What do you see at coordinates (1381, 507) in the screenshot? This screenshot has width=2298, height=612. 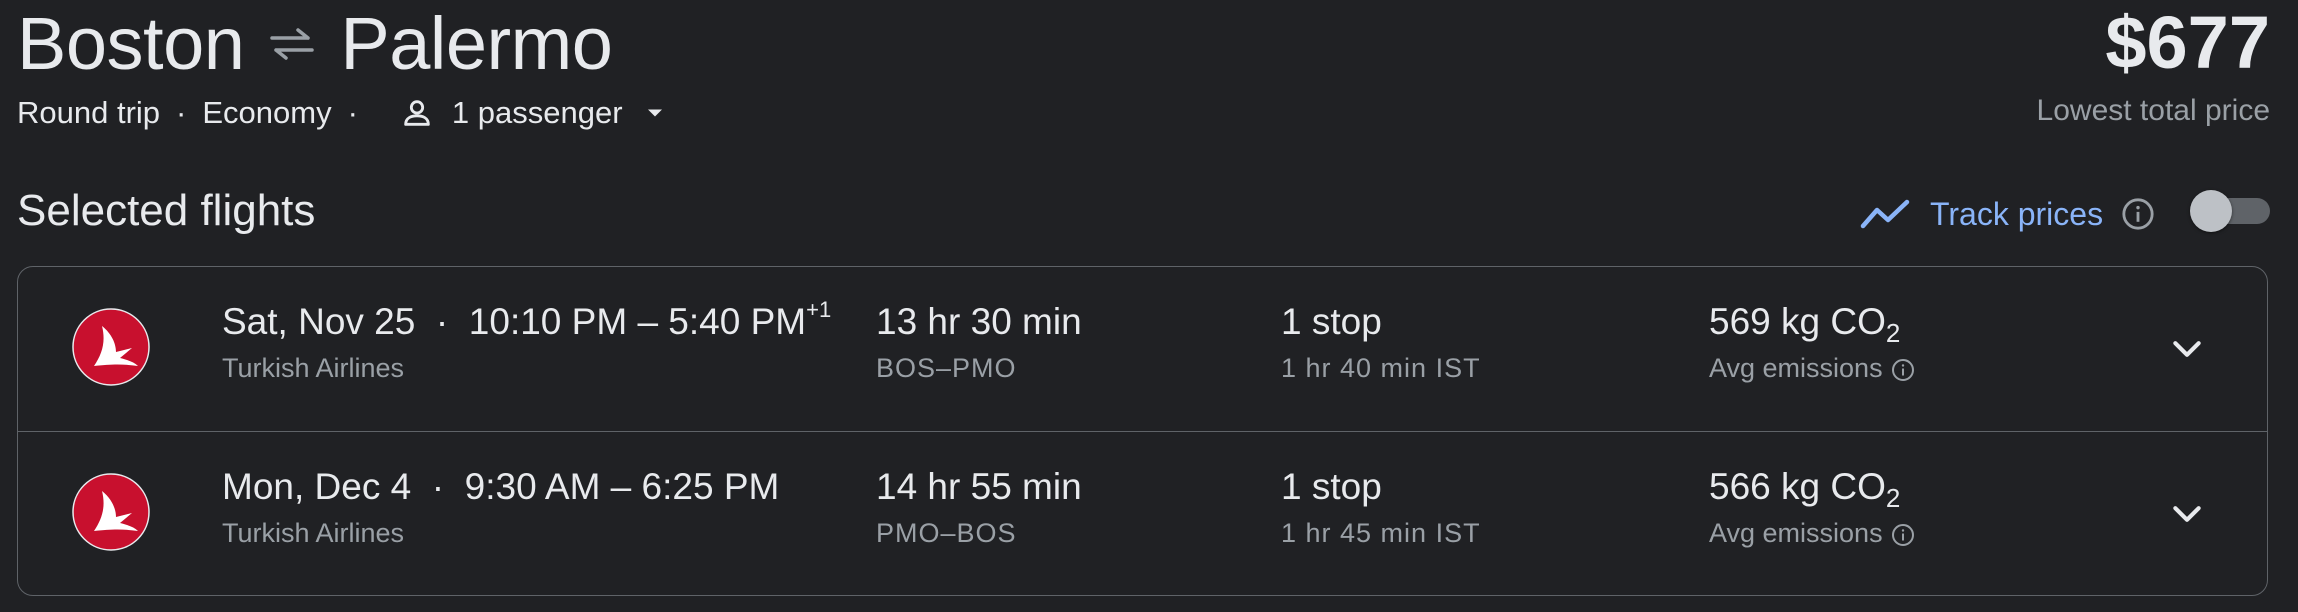 I see `flight-stops: 1 stop 1 hr 45 min IST` at bounding box center [1381, 507].